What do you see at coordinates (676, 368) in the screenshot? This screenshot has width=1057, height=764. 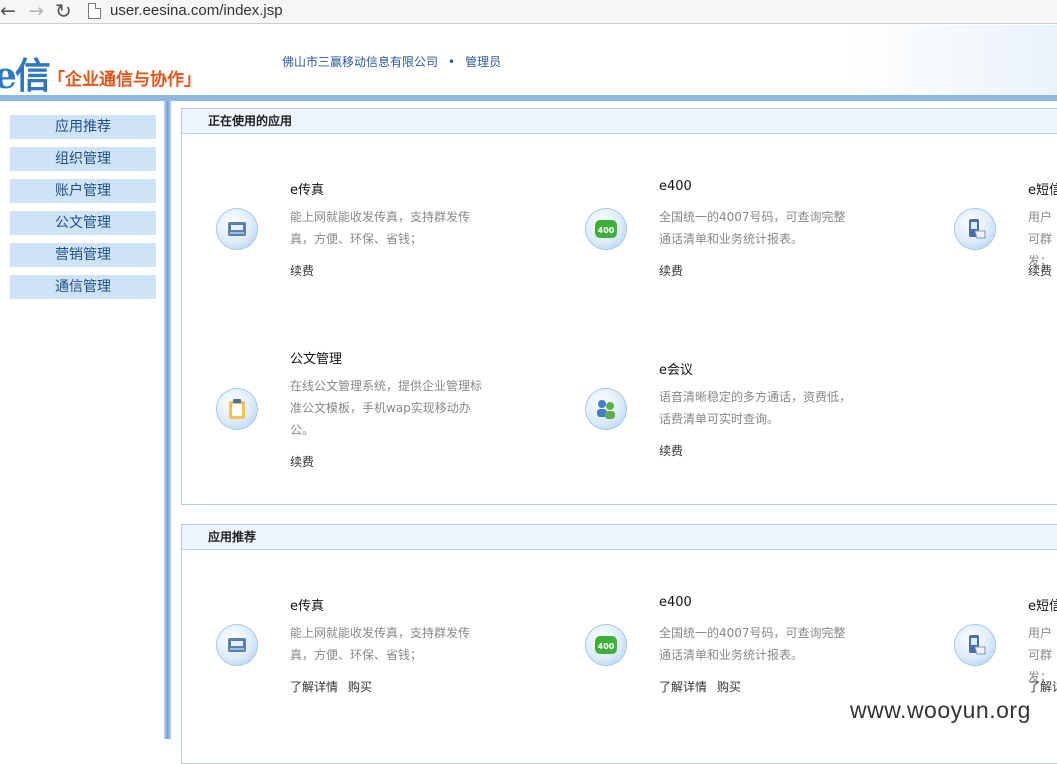 I see `app-name: e会议` at bounding box center [676, 368].